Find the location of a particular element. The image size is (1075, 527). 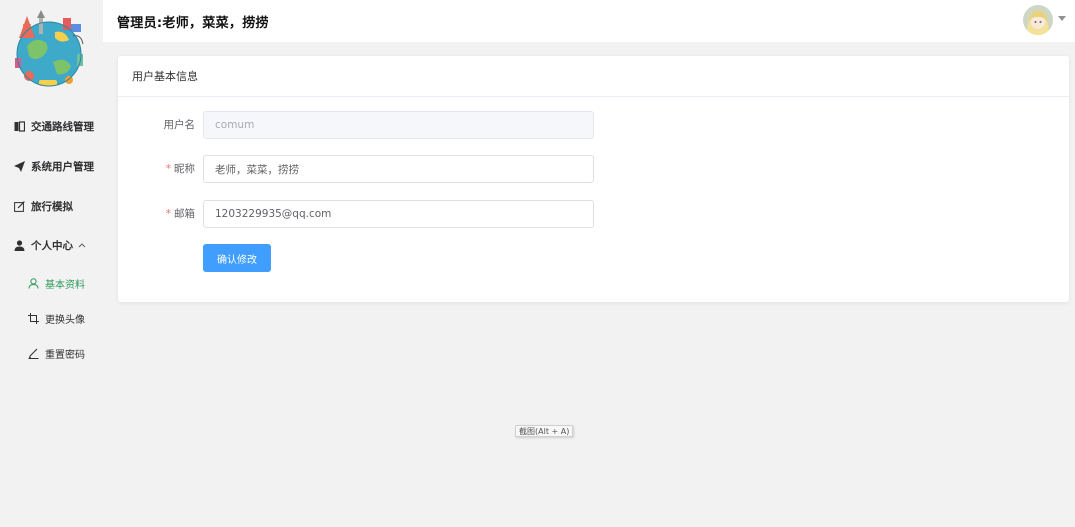

card-title: 用户基本信息 is located at coordinates (593, 76).